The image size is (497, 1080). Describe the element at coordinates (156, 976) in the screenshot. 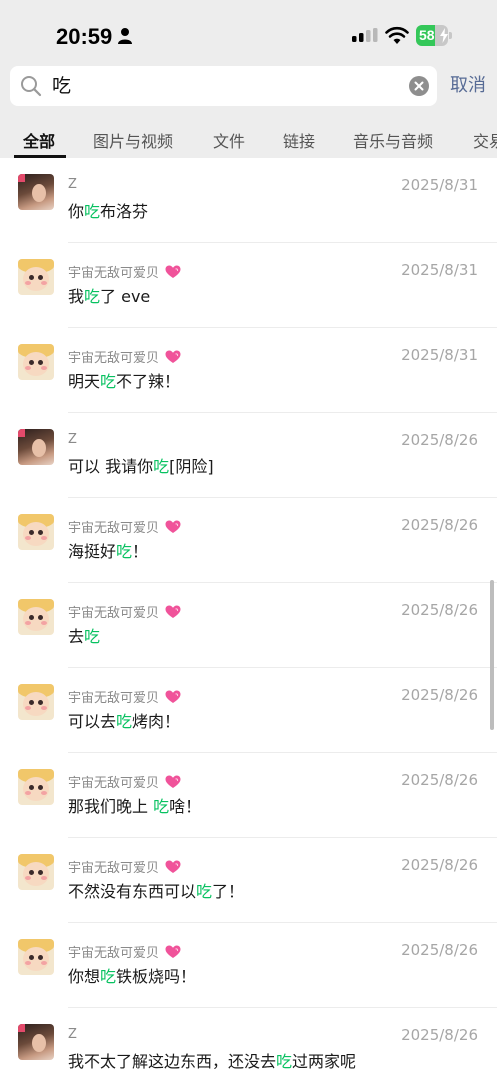

I see `message-text-after: 铁板烧吗！` at that location.